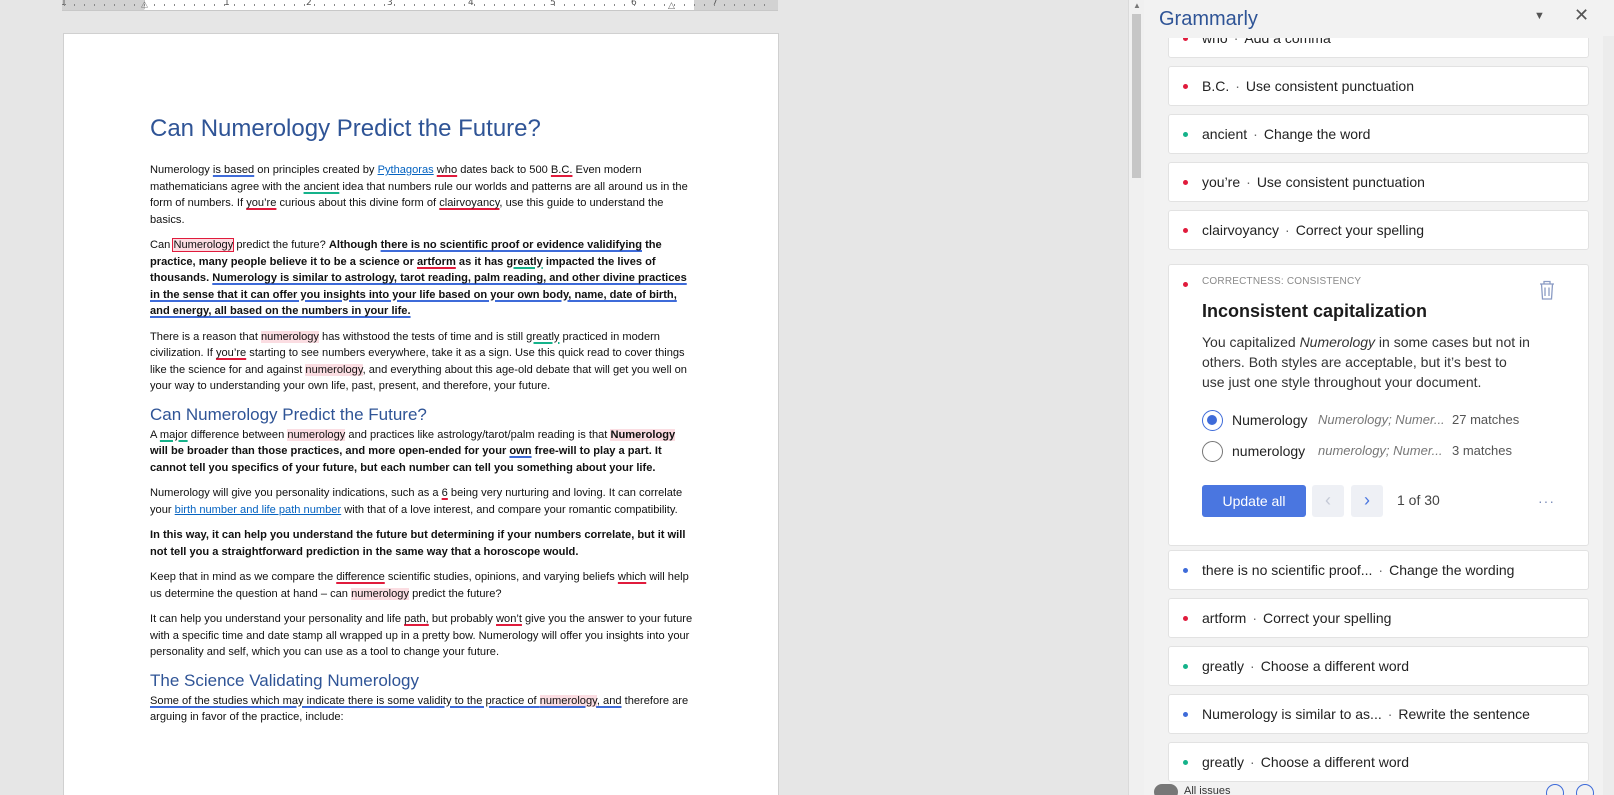 This screenshot has width=1614, height=795. I want to click on issue-bc: B.C., so click(562, 170).